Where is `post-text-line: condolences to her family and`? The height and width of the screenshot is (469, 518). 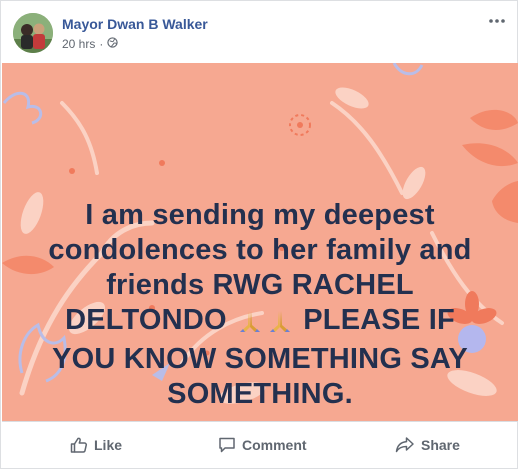 post-text-line: condolences to her family and is located at coordinates (260, 250).